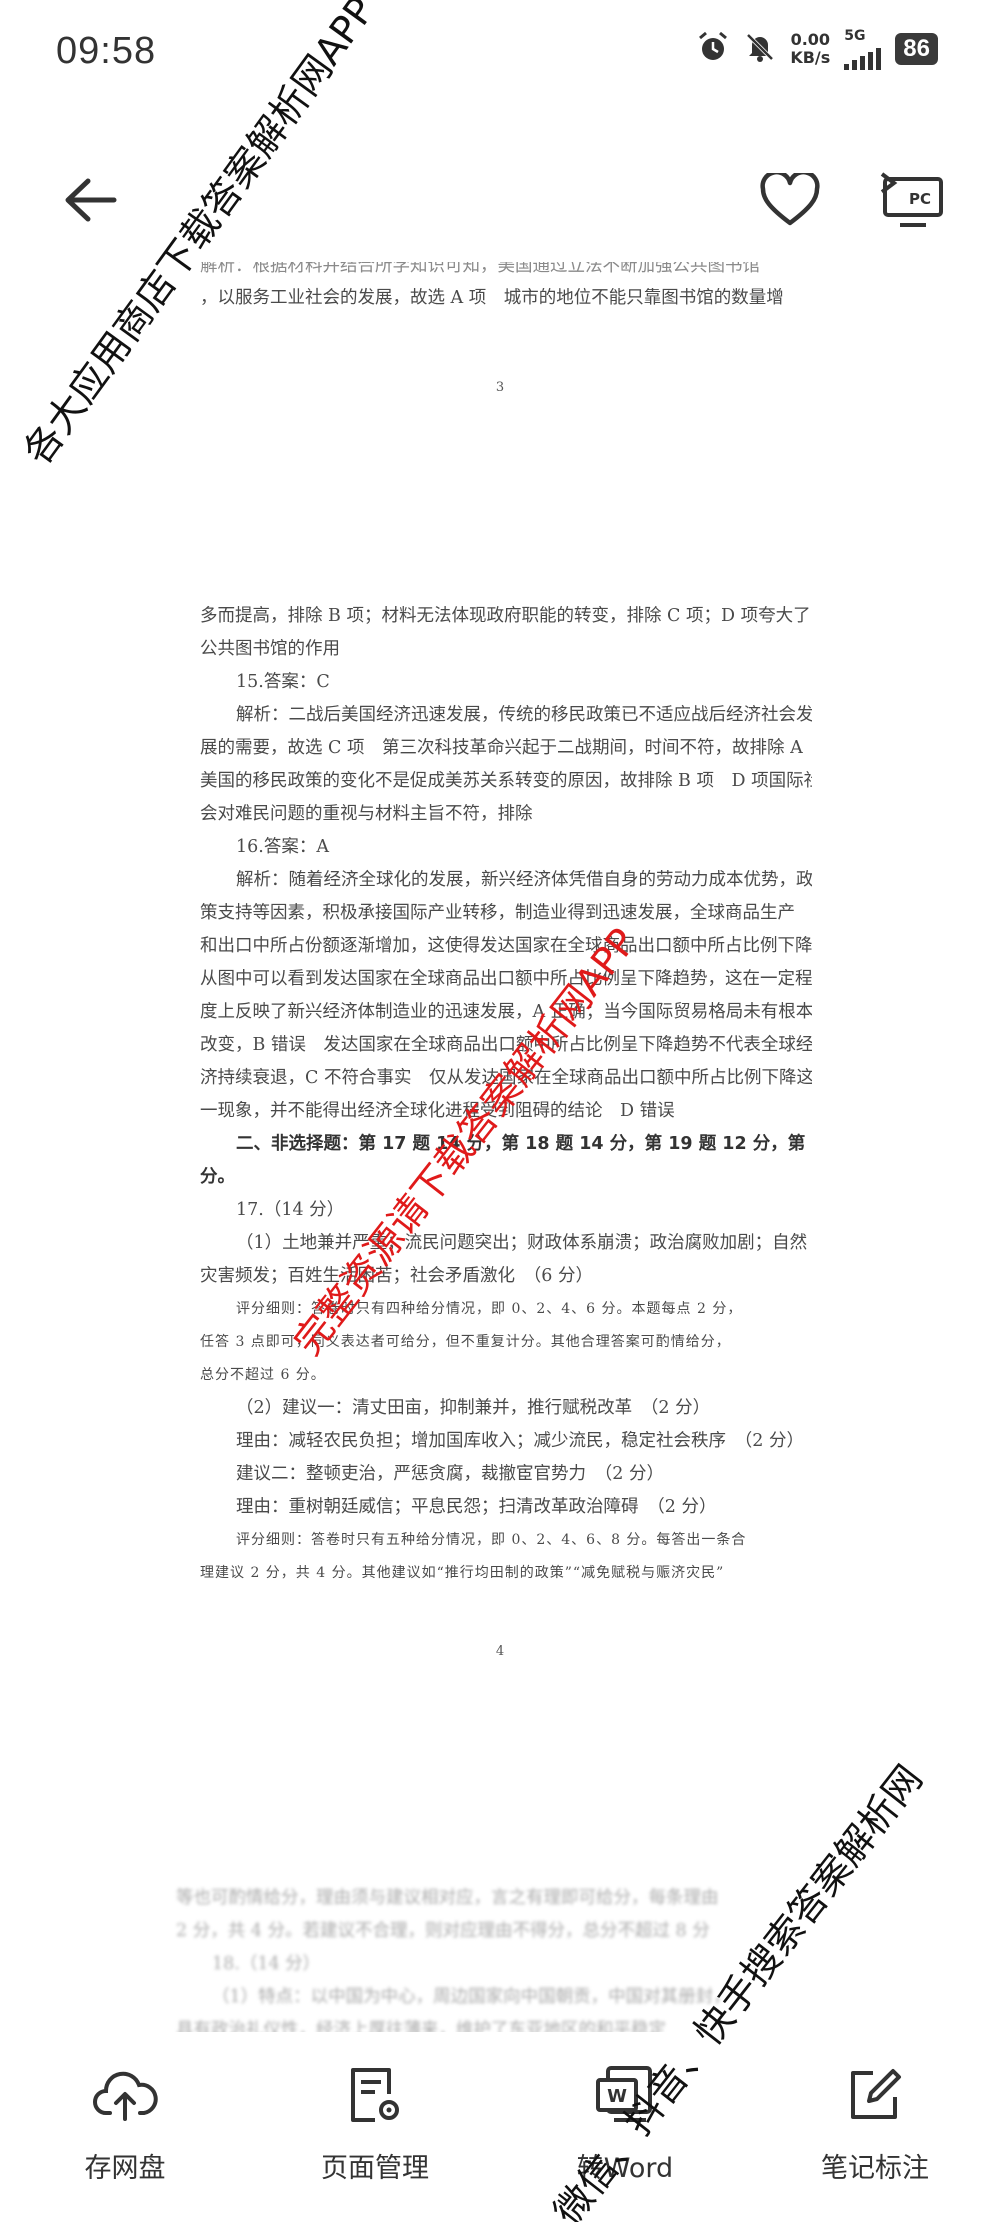 The height and width of the screenshot is (2222, 1000). Describe the element at coordinates (125, 2168) in the screenshot. I see `tool-label: 存网盘` at that location.